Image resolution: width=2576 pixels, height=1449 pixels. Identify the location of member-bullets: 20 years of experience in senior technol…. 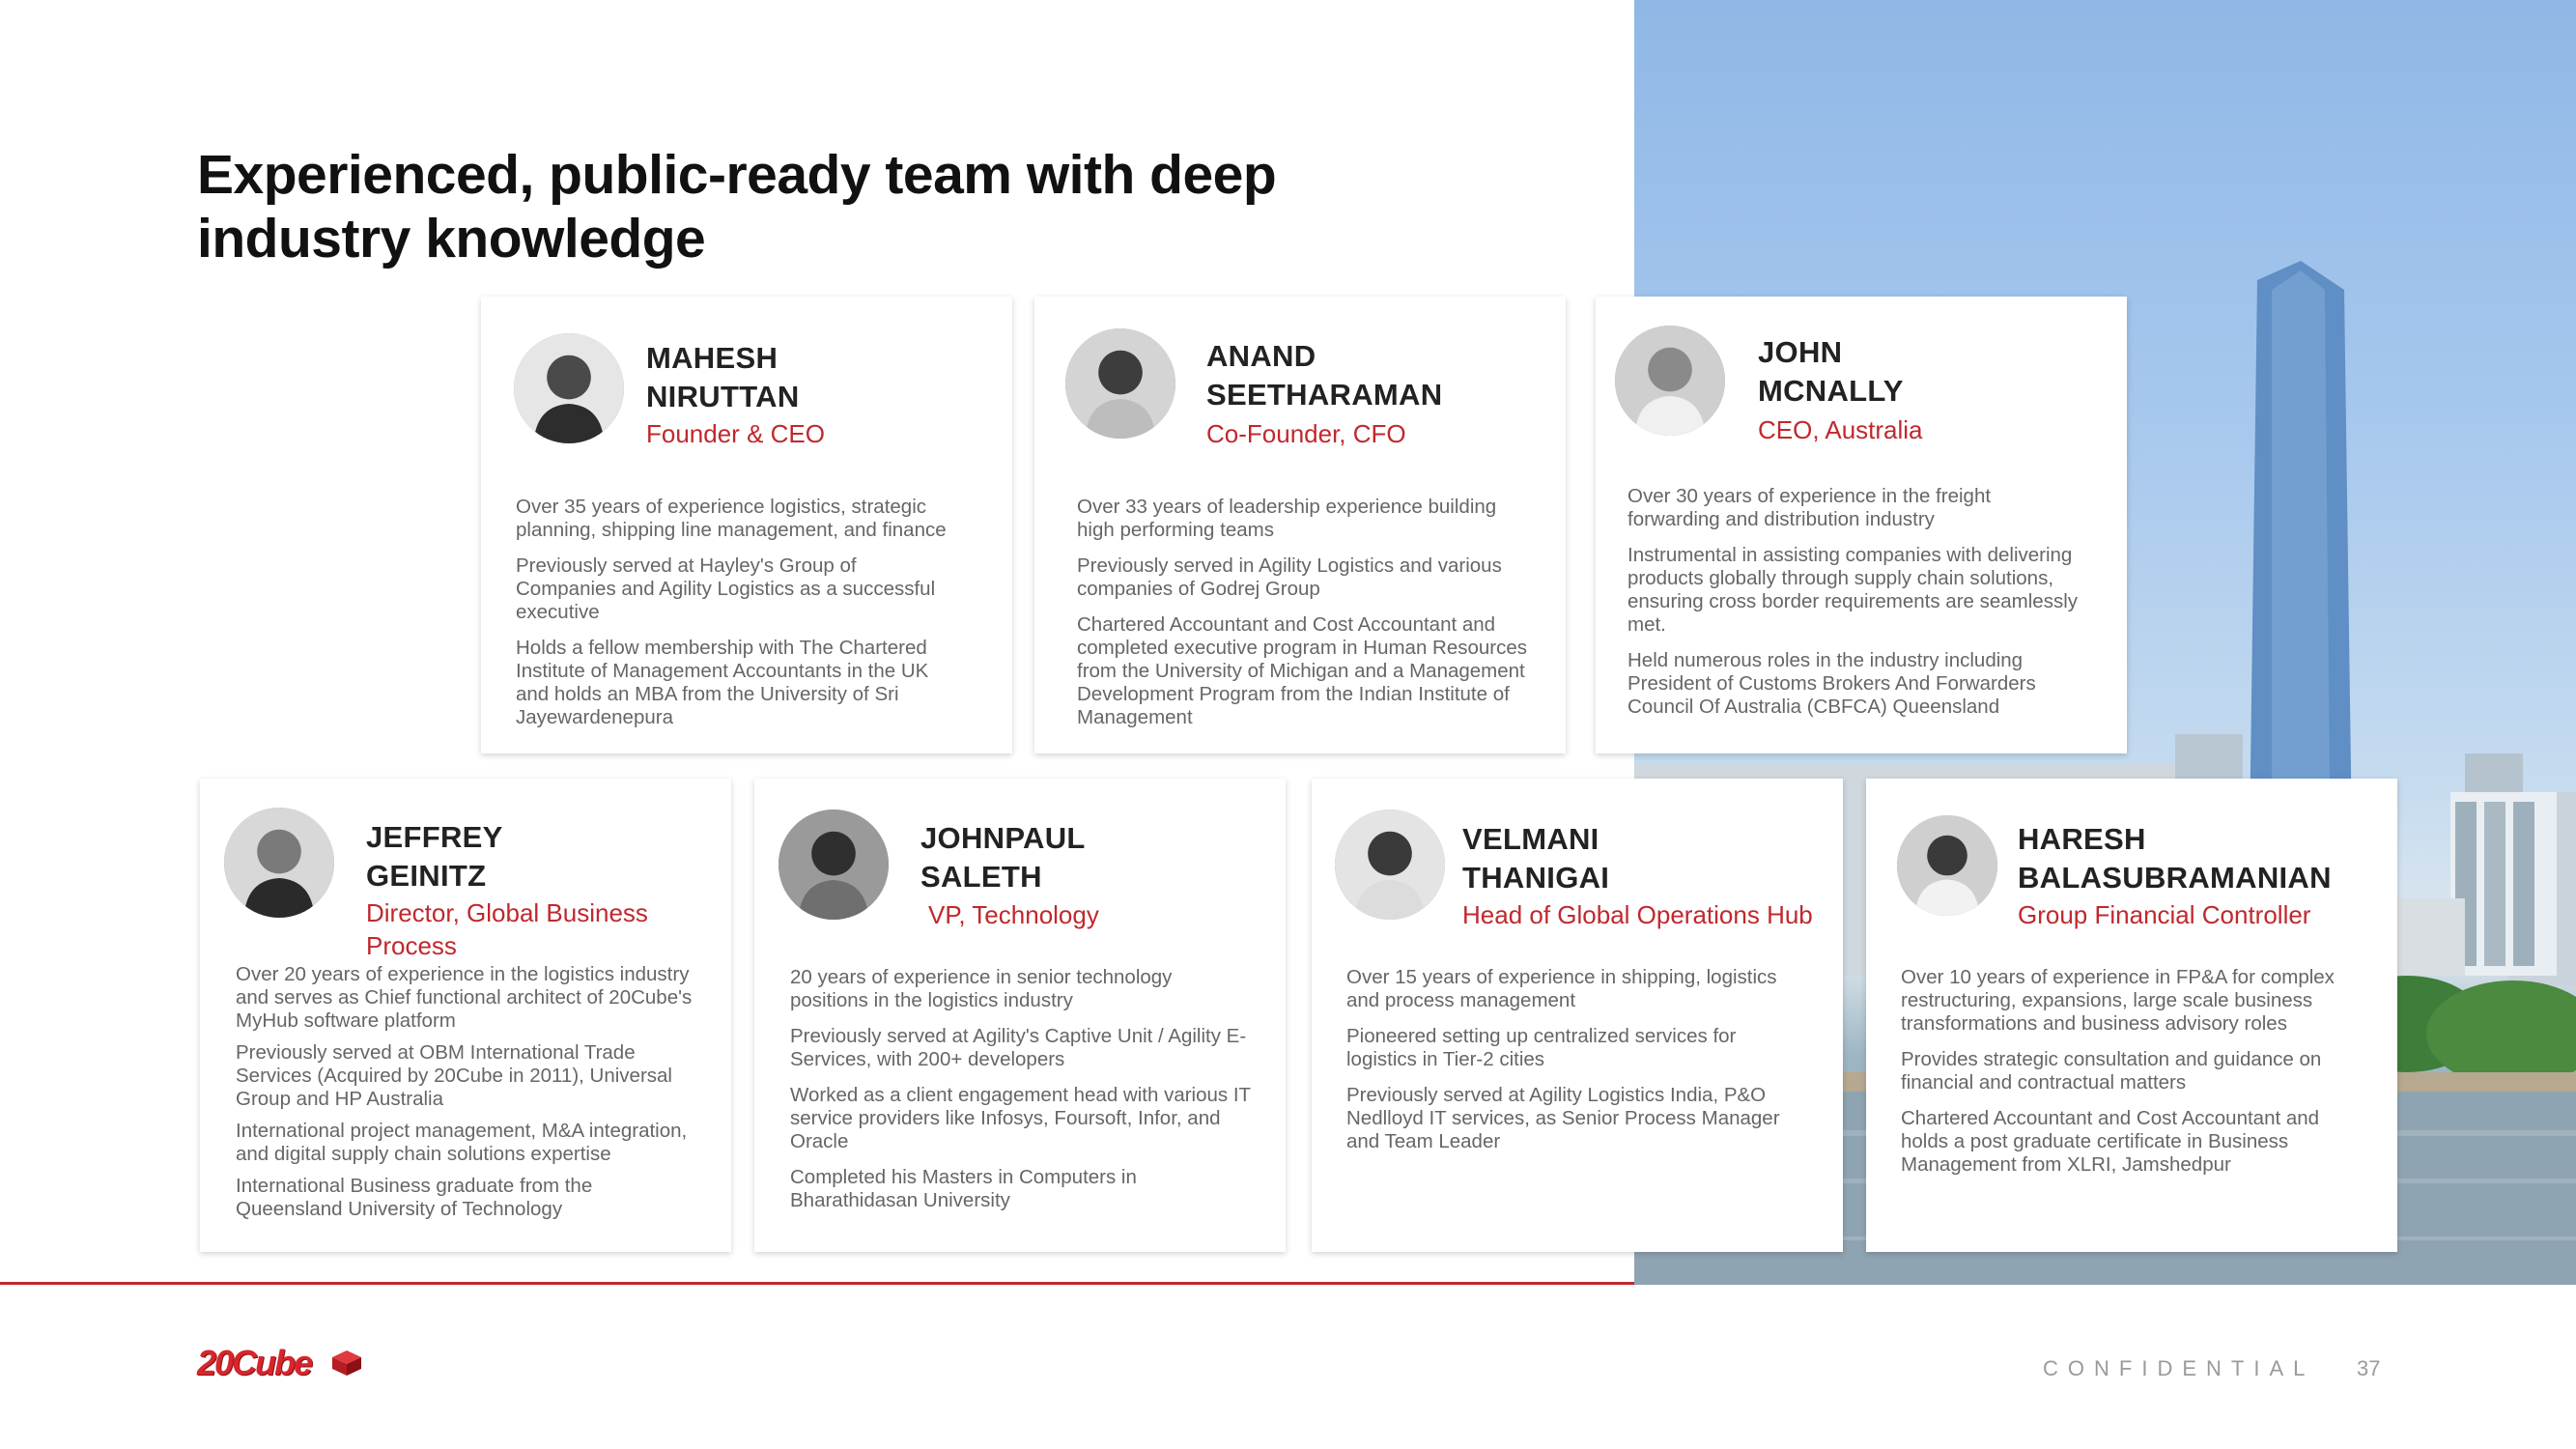
(1022, 1095).